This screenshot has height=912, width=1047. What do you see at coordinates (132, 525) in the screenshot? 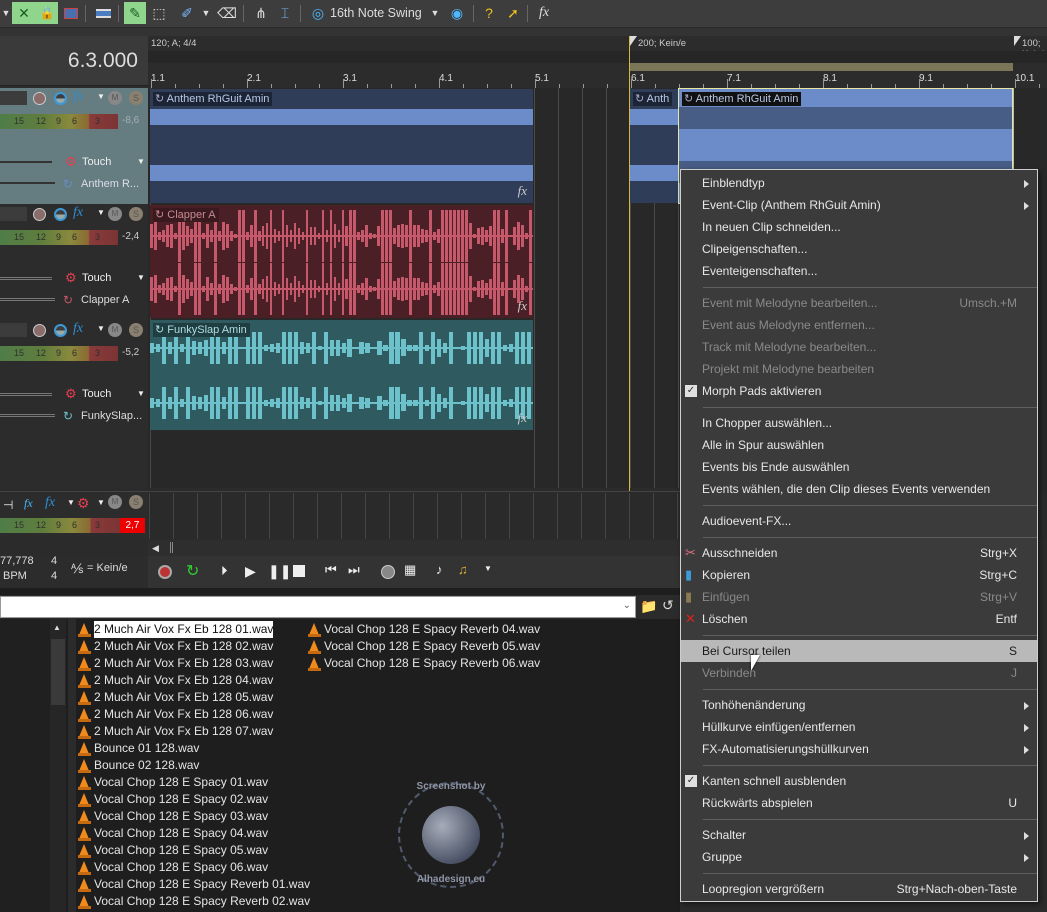
I see `master-peak-clip: 2,7` at bounding box center [132, 525].